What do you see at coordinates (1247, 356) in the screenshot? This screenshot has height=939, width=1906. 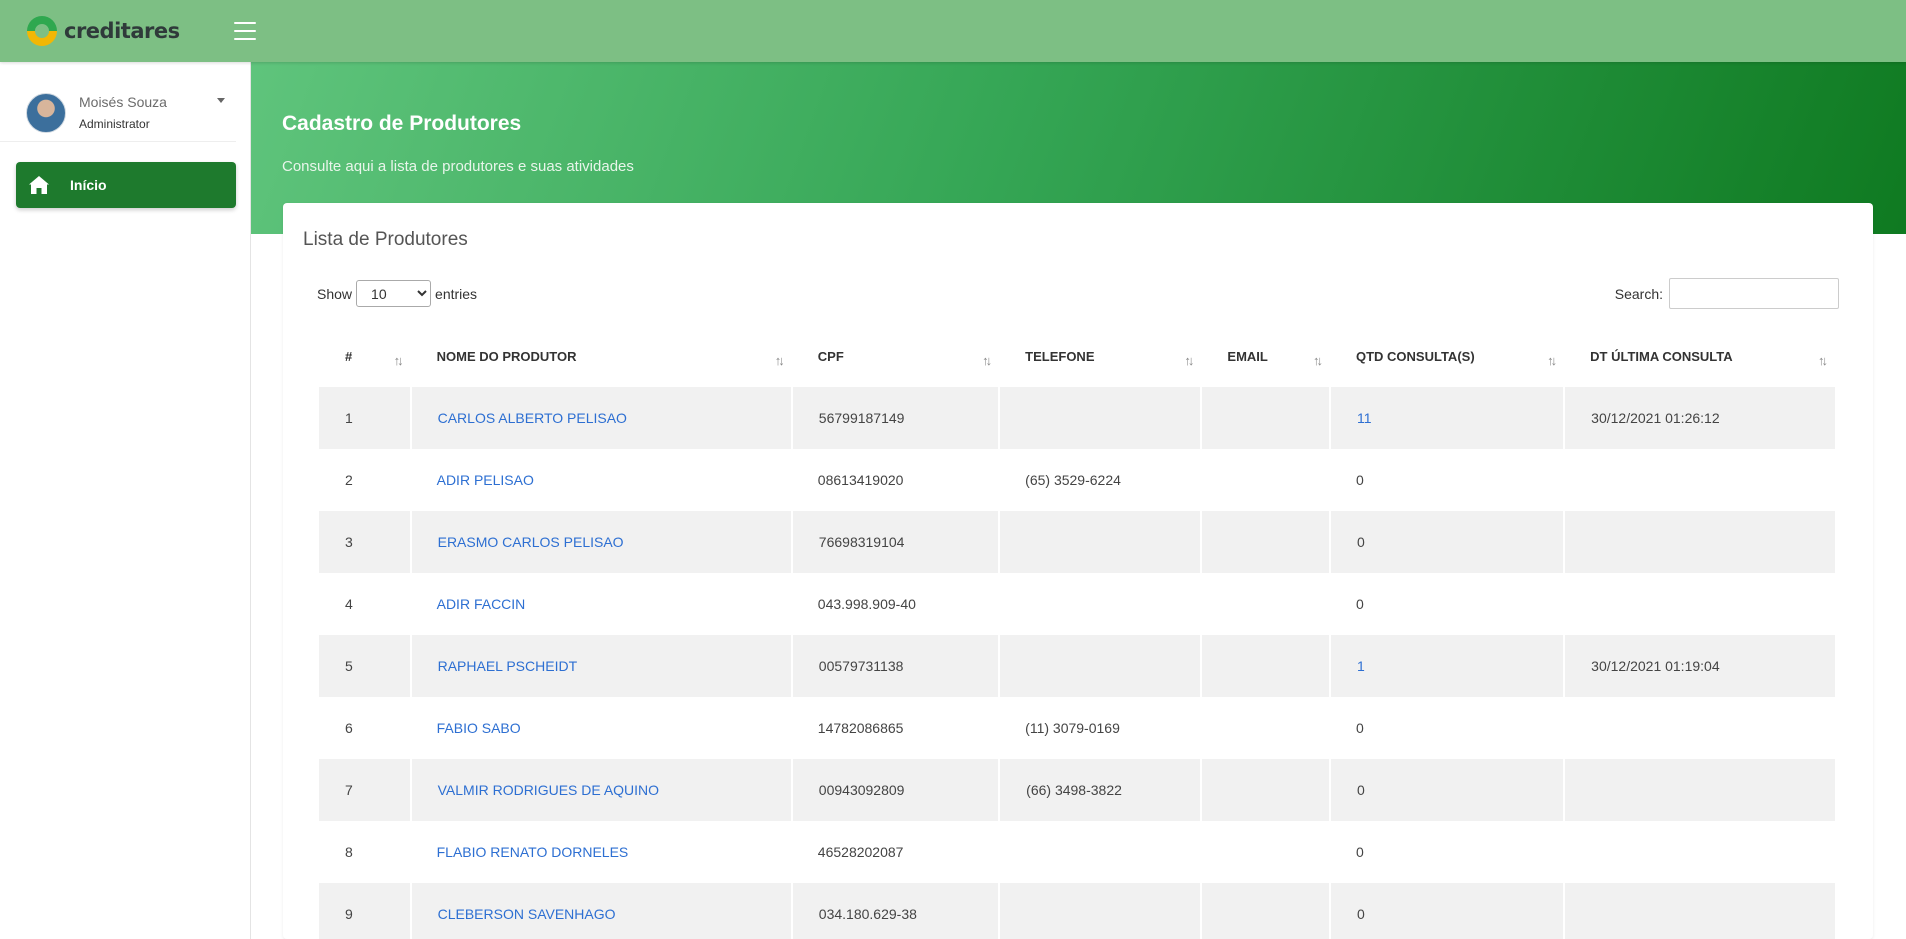 I see `column-header-label: EMAIL` at bounding box center [1247, 356].